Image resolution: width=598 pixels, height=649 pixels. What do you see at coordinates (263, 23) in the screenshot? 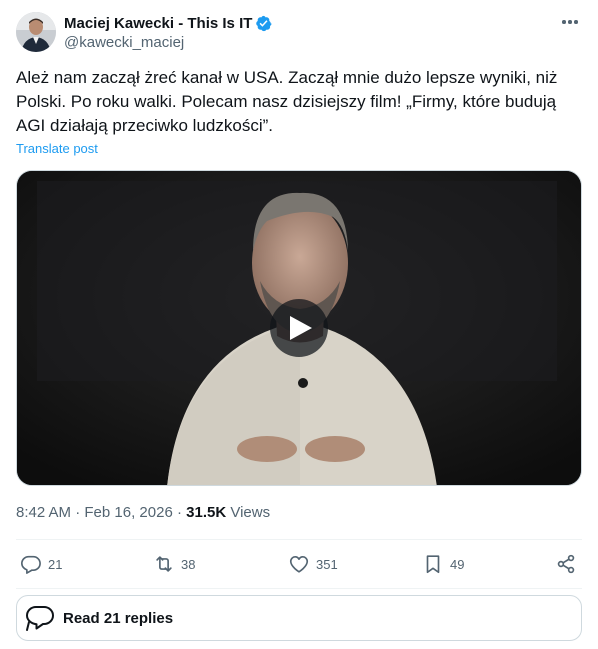
I see `verified-badge-icon` at bounding box center [263, 23].